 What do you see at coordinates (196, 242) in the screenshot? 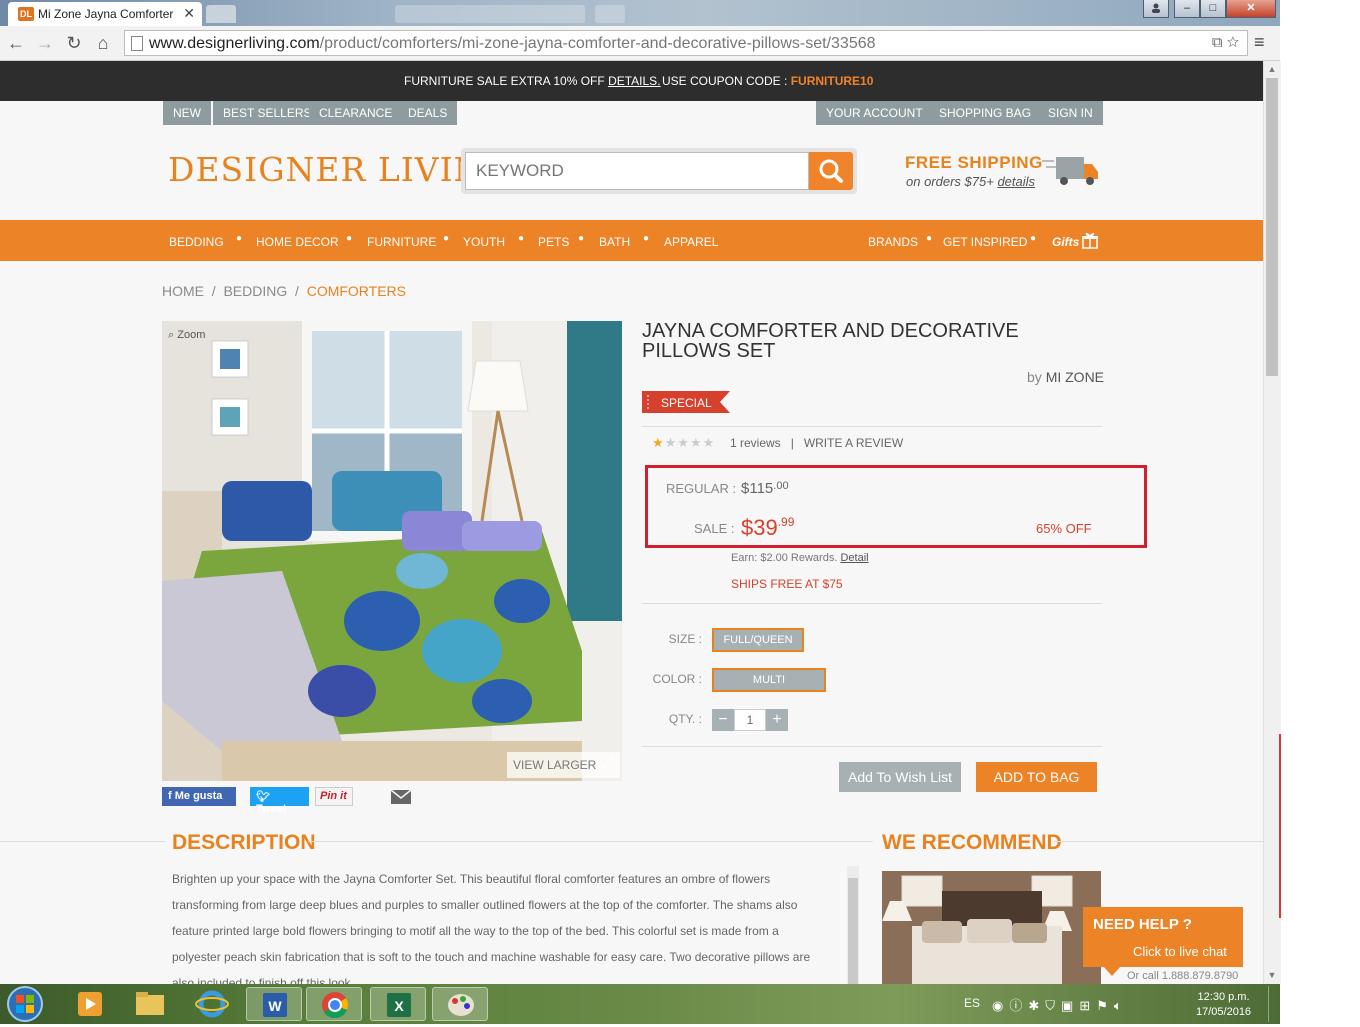
I see `cat-bedding: BEDDING` at bounding box center [196, 242].